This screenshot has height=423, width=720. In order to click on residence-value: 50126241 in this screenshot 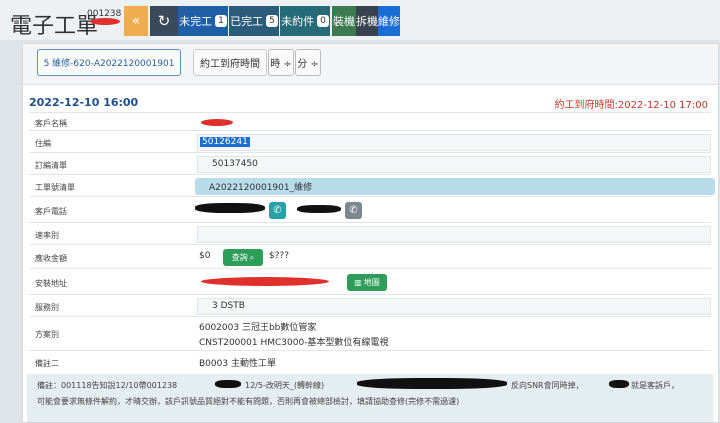, I will do `click(225, 142)`.